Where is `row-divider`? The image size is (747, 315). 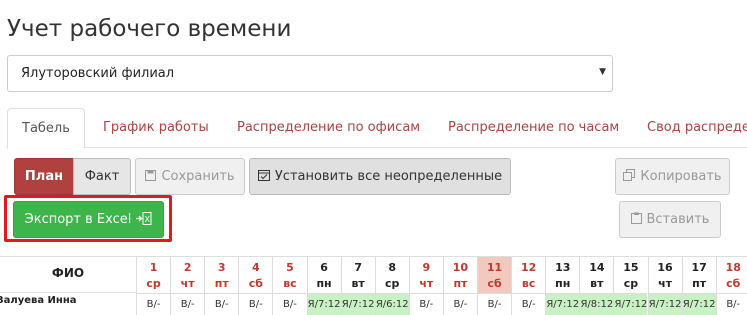 row-divider is located at coordinates (68, 292).